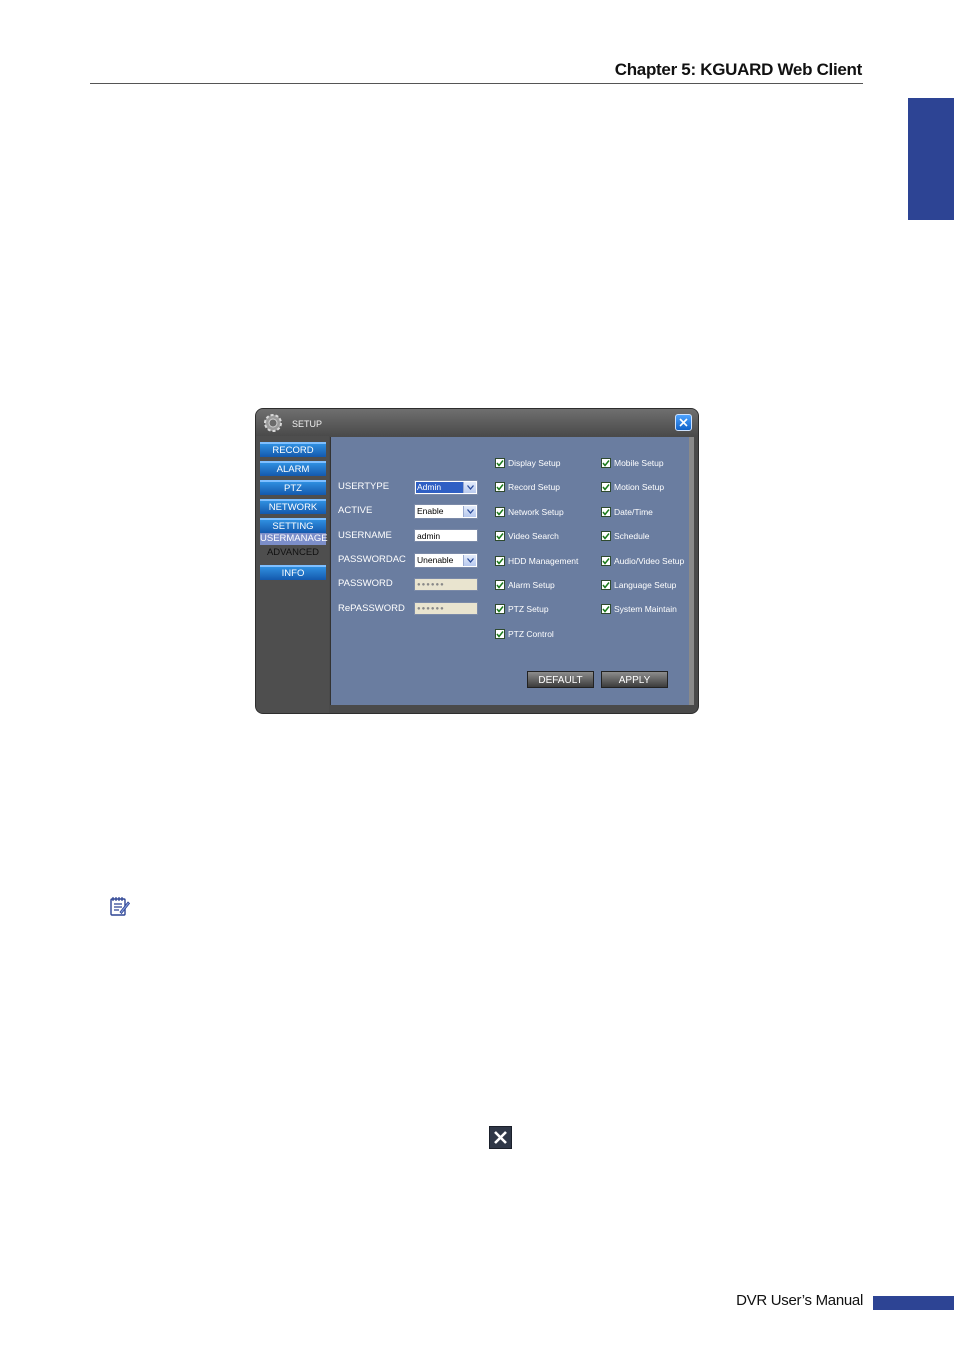 This screenshot has height=1350, width=954. Describe the element at coordinates (273, 423) in the screenshot. I see `gear-icon` at that location.